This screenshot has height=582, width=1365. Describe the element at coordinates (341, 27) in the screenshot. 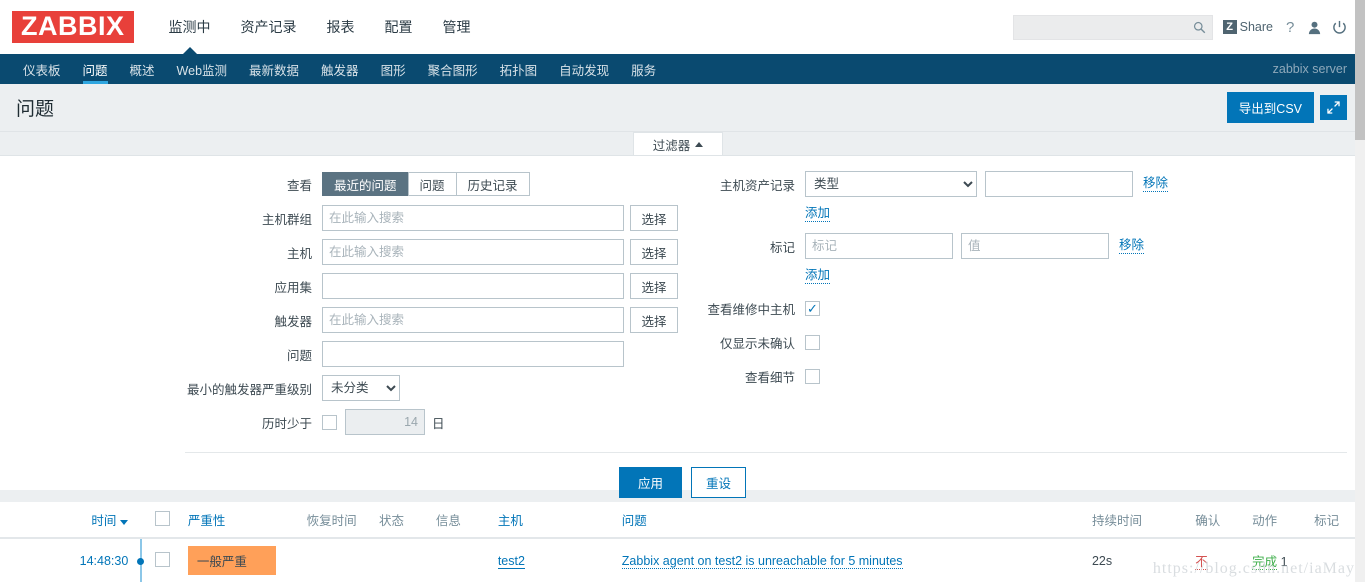

I see `mainnav-item-reports: 报表` at that location.